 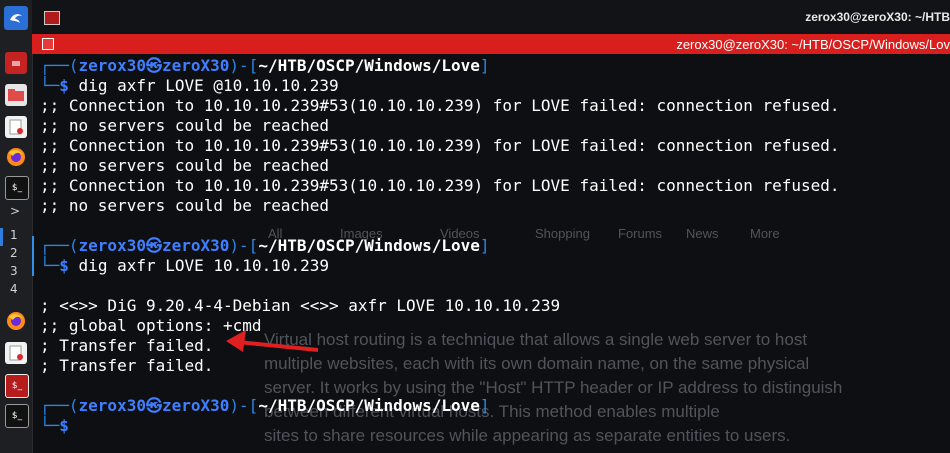 What do you see at coordinates (16, 63) in the screenshot?
I see `red-app-icon` at bounding box center [16, 63].